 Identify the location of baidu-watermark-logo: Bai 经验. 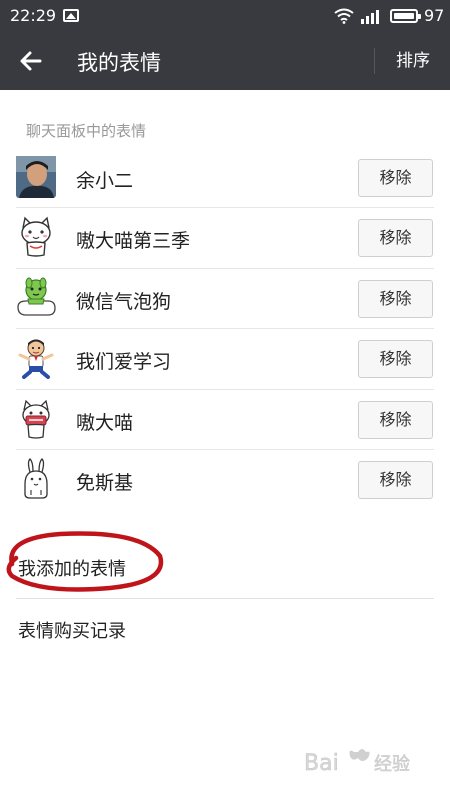
(357, 762).